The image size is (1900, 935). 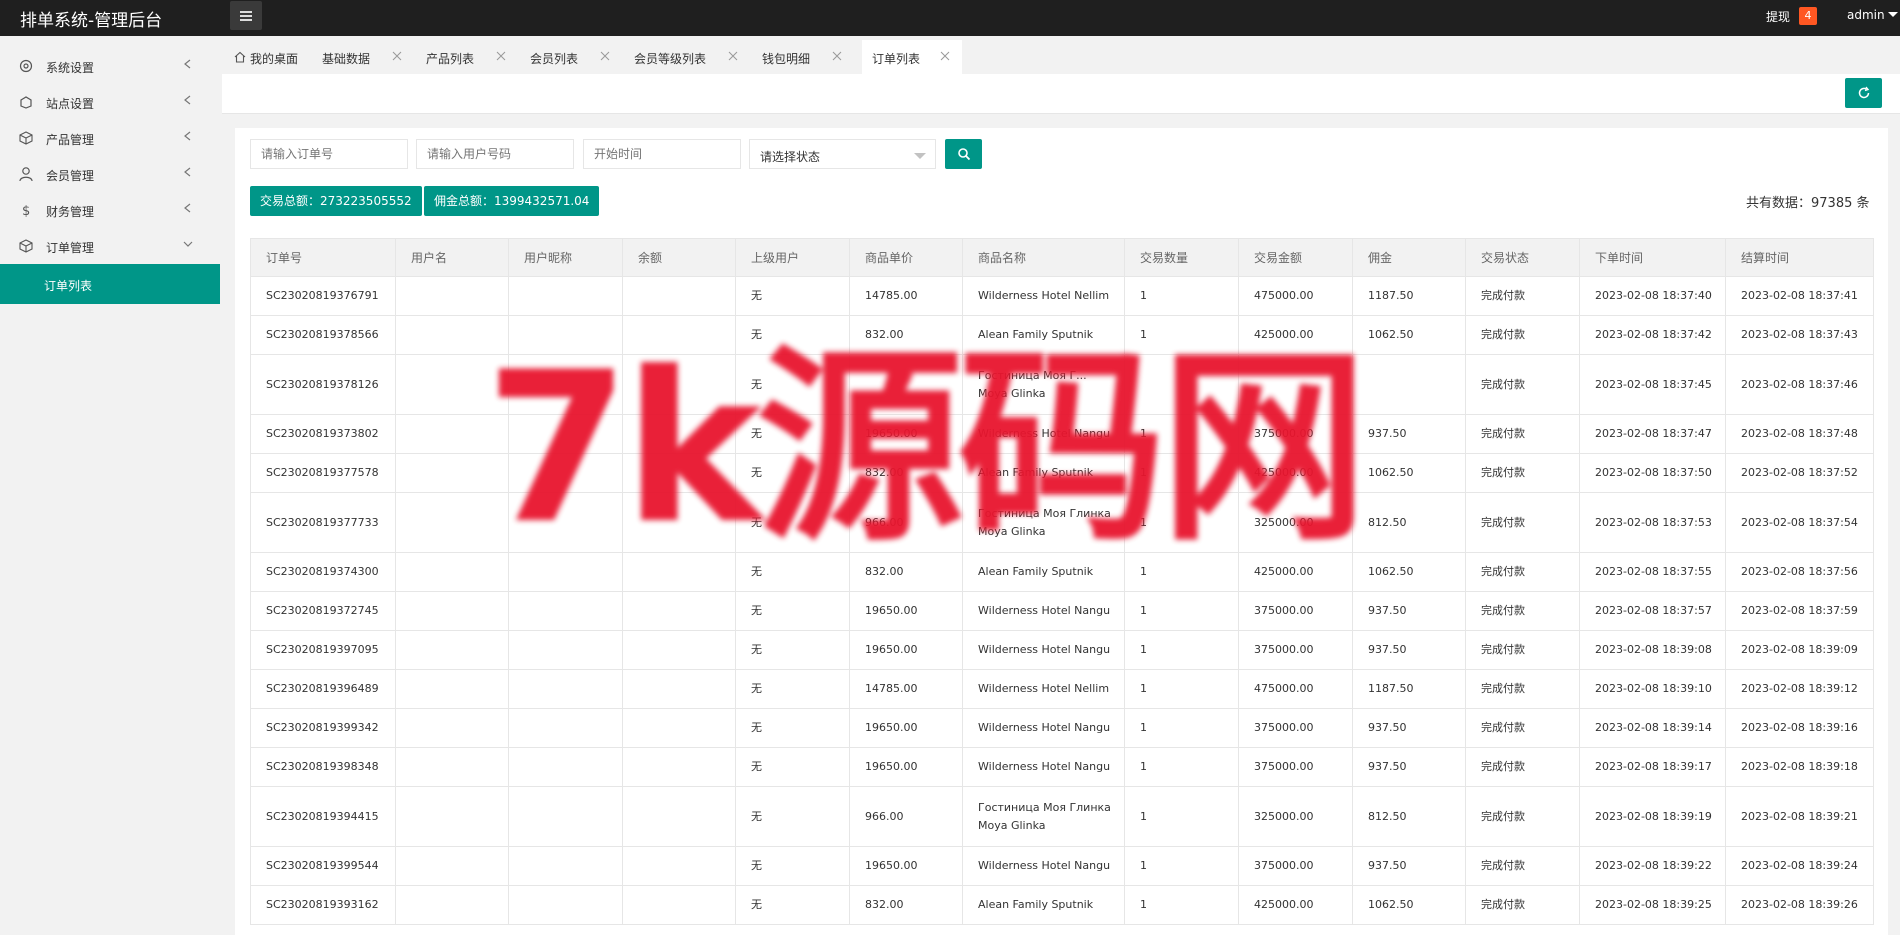 I want to click on settle-time-cell: 2023-02-08 18:39:12, so click(x=1799, y=689).